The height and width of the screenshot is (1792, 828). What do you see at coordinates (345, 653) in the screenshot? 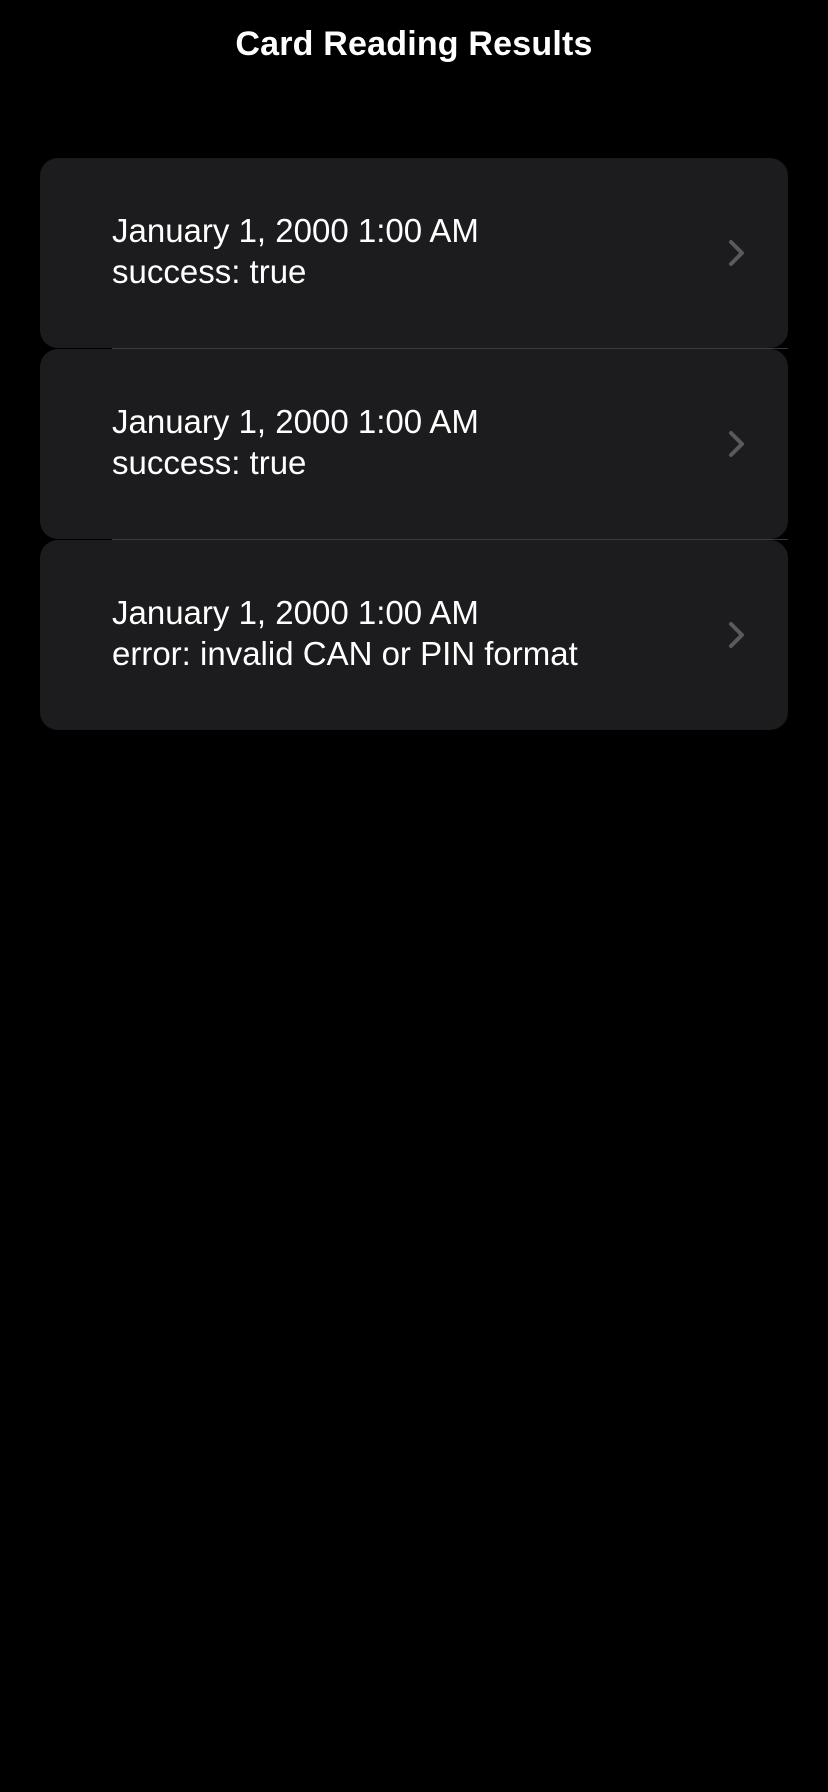
I see `item-status: error: invalid CAN or PIN format` at bounding box center [345, 653].